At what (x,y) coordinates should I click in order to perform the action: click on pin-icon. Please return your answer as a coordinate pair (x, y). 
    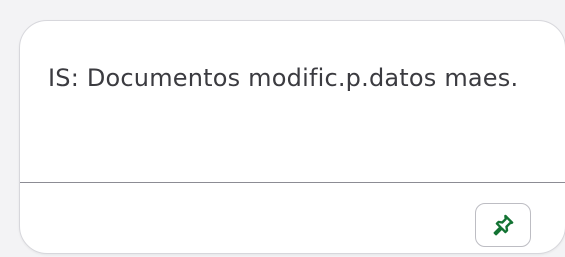
    Looking at the image, I should click on (503, 225).